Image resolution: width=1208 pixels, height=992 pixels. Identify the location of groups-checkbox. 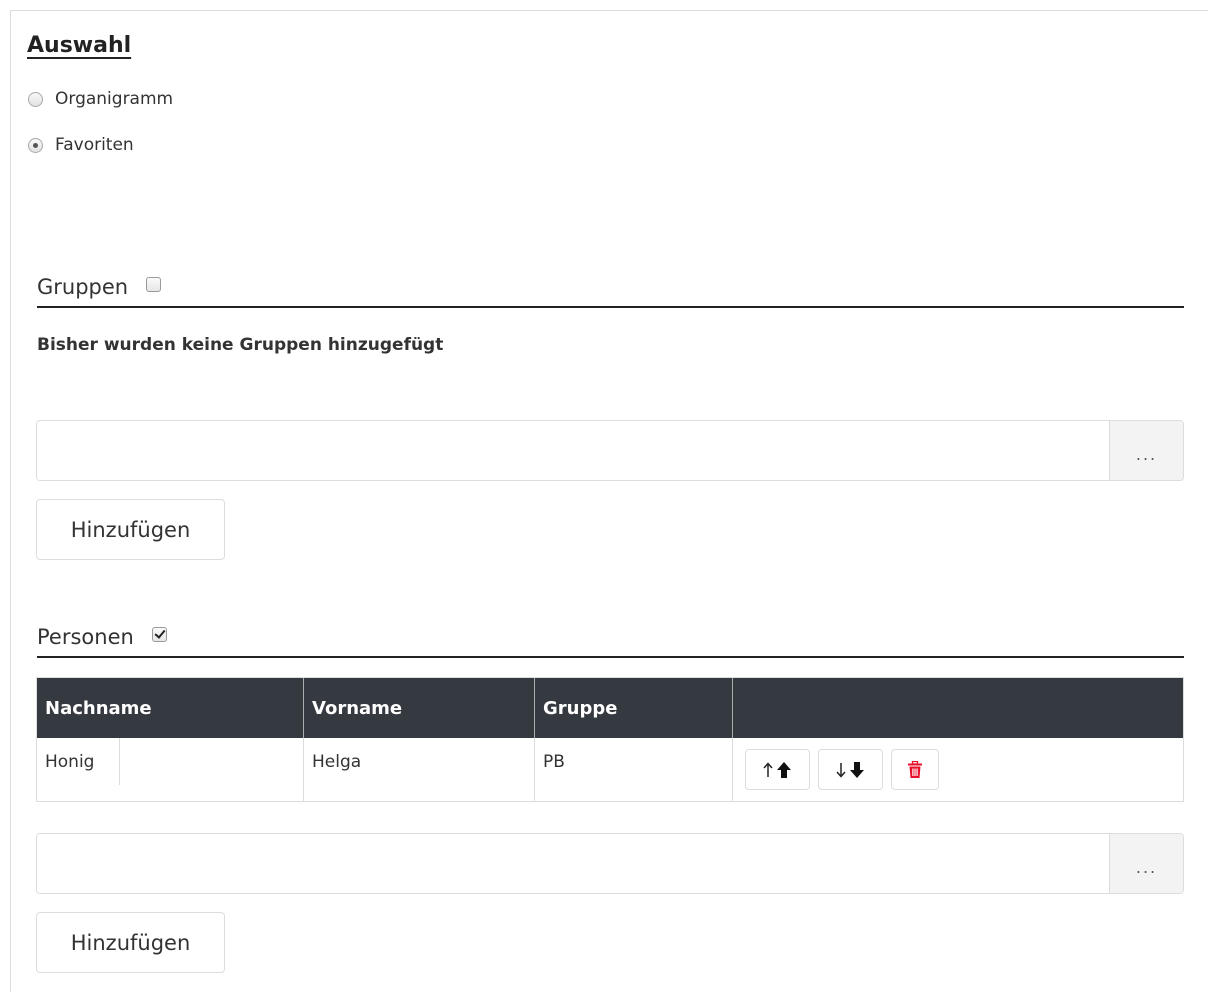
(154, 284).